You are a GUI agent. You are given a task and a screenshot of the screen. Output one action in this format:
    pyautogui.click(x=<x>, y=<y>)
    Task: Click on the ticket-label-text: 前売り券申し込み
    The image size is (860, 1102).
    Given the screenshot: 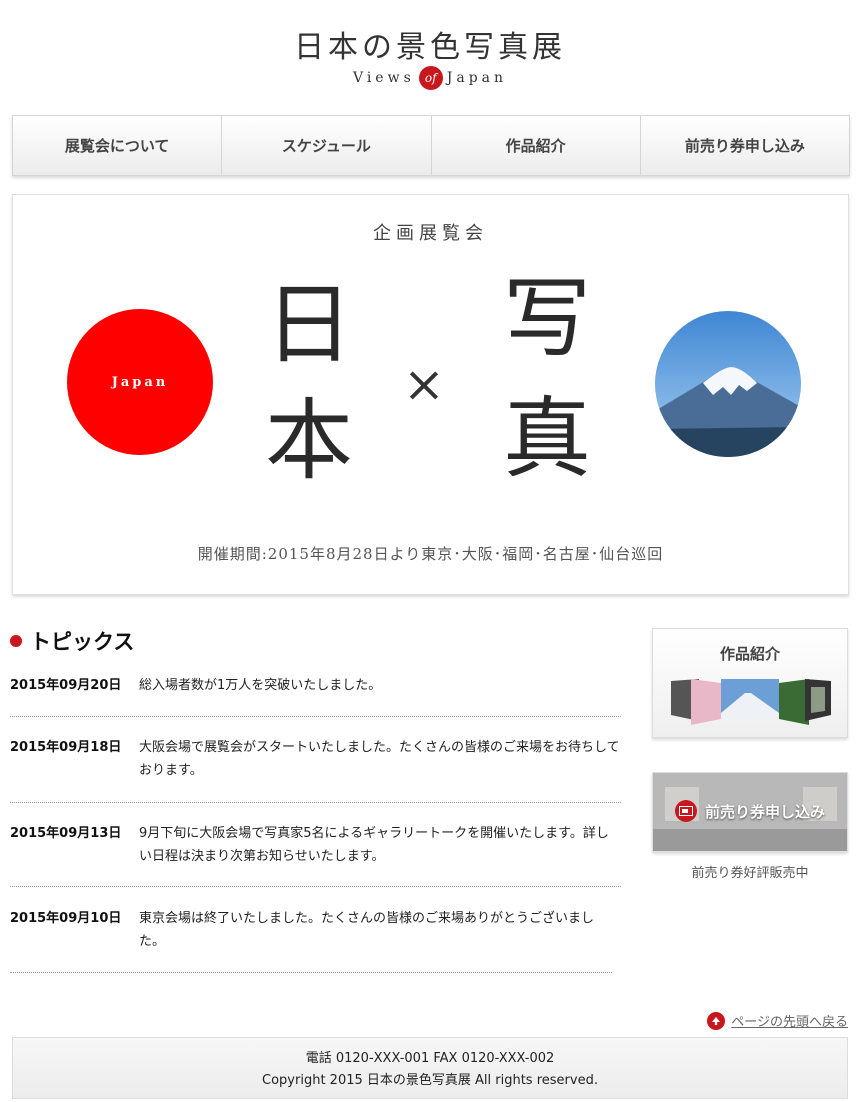 What is the action you would take?
    pyautogui.click(x=764, y=811)
    